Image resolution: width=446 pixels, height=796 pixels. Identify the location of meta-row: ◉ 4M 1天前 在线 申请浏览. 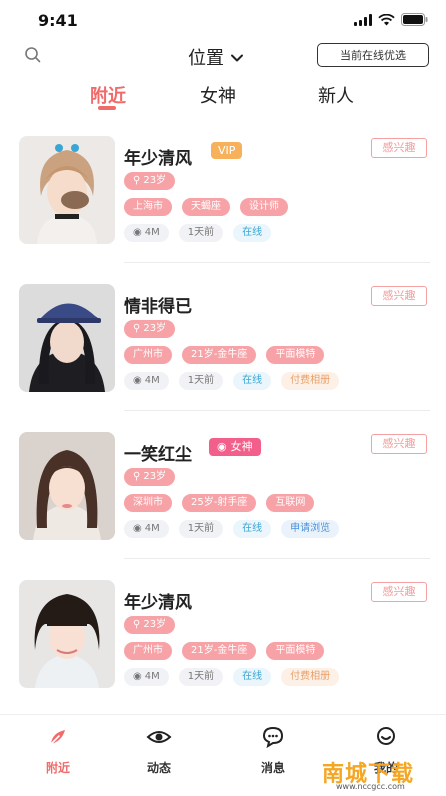
(232, 529).